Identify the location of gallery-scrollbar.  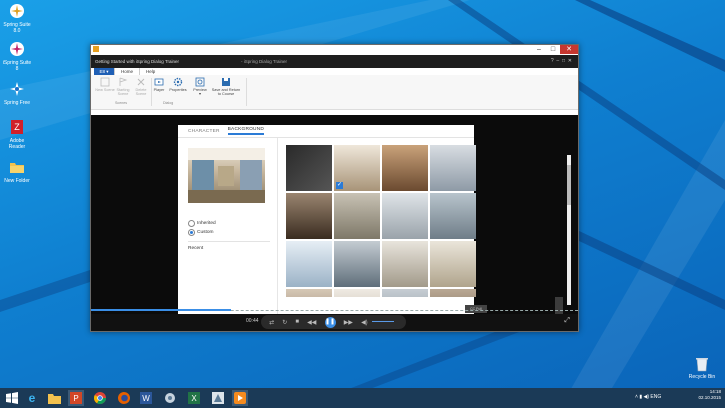
(569, 230).